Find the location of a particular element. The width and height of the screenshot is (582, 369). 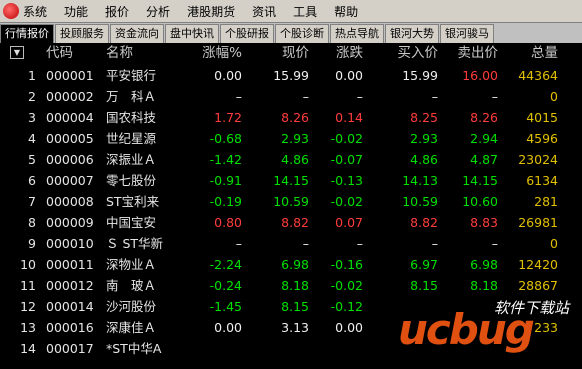

table-row: 8 000009 中国宝安 0.80 8.82 0.07 8.82 8.83 26981 is located at coordinates (291, 222).